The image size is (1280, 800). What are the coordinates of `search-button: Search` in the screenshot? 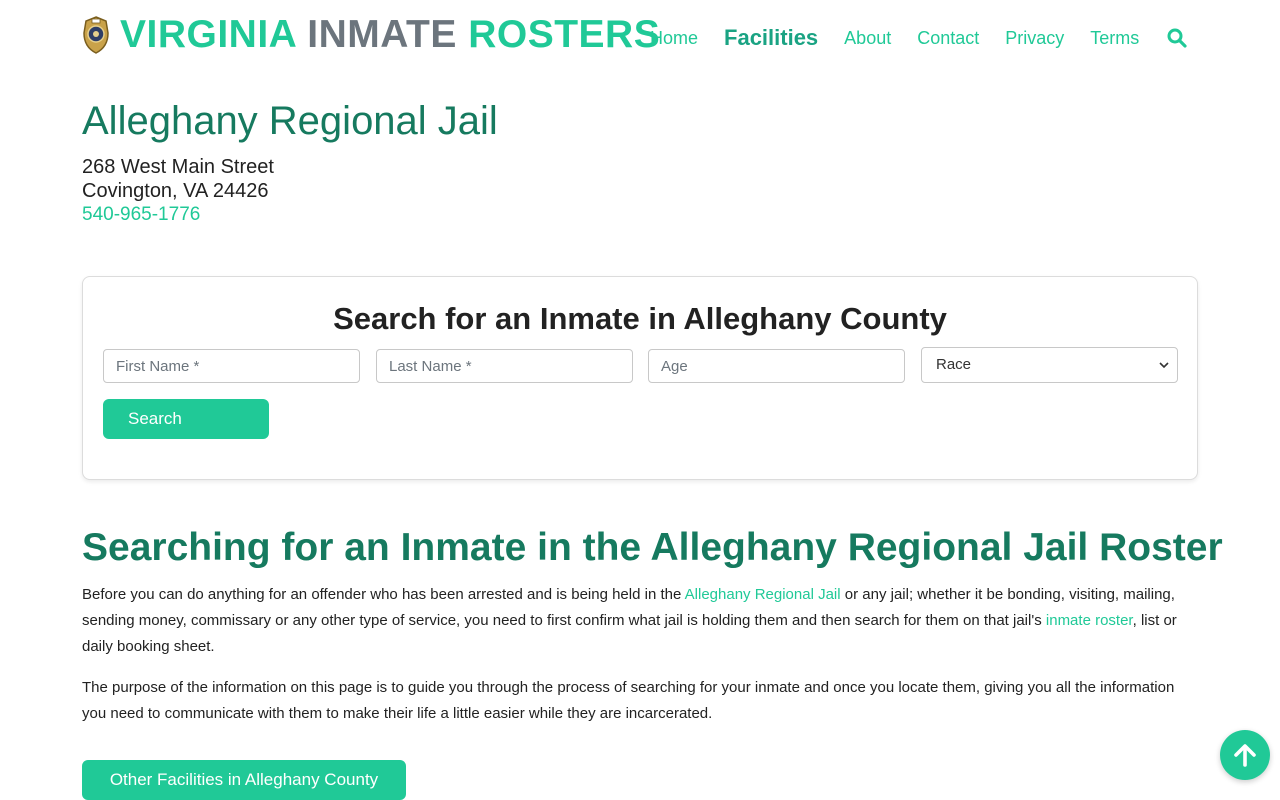 It's located at (186, 419).